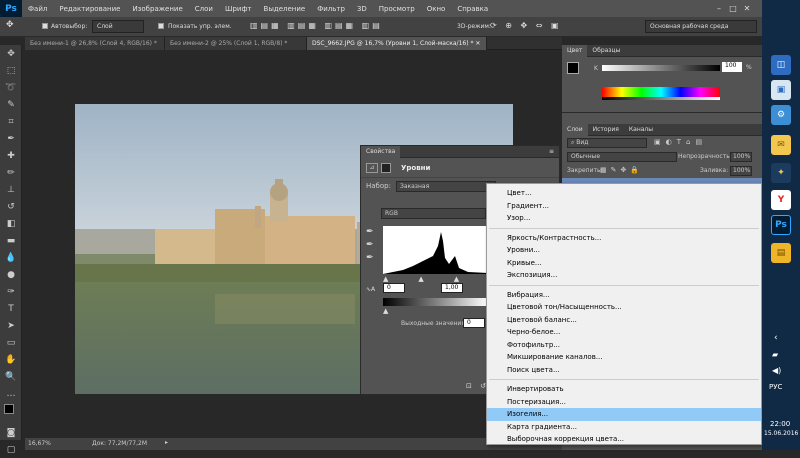 The image size is (800, 458). What do you see at coordinates (238, 9) in the screenshot?
I see `menu-type: Шрифт` at bounding box center [238, 9].